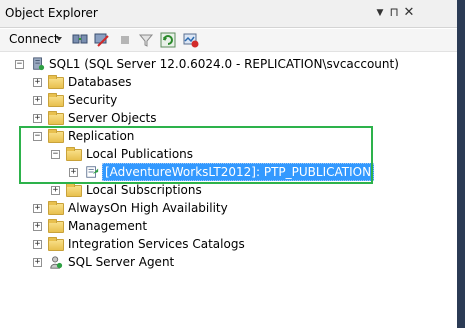 The height and width of the screenshot is (328, 465). What do you see at coordinates (34, 39) in the screenshot?
I see `connect-button: Connect` at bounding box center [34, 39].